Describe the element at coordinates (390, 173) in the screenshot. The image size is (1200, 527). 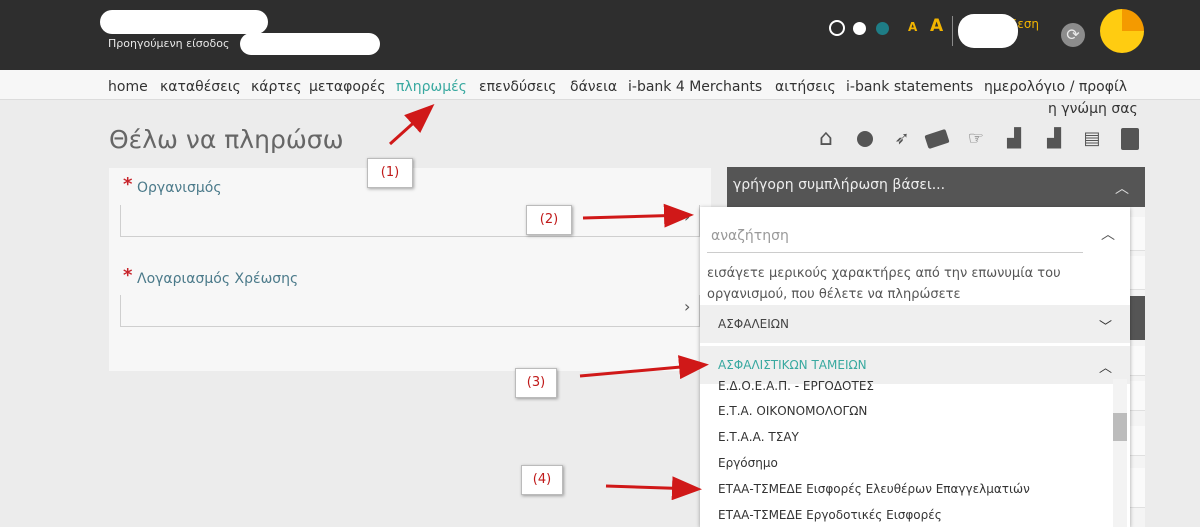
I see `annotation-callout-1: (1)` at that location.